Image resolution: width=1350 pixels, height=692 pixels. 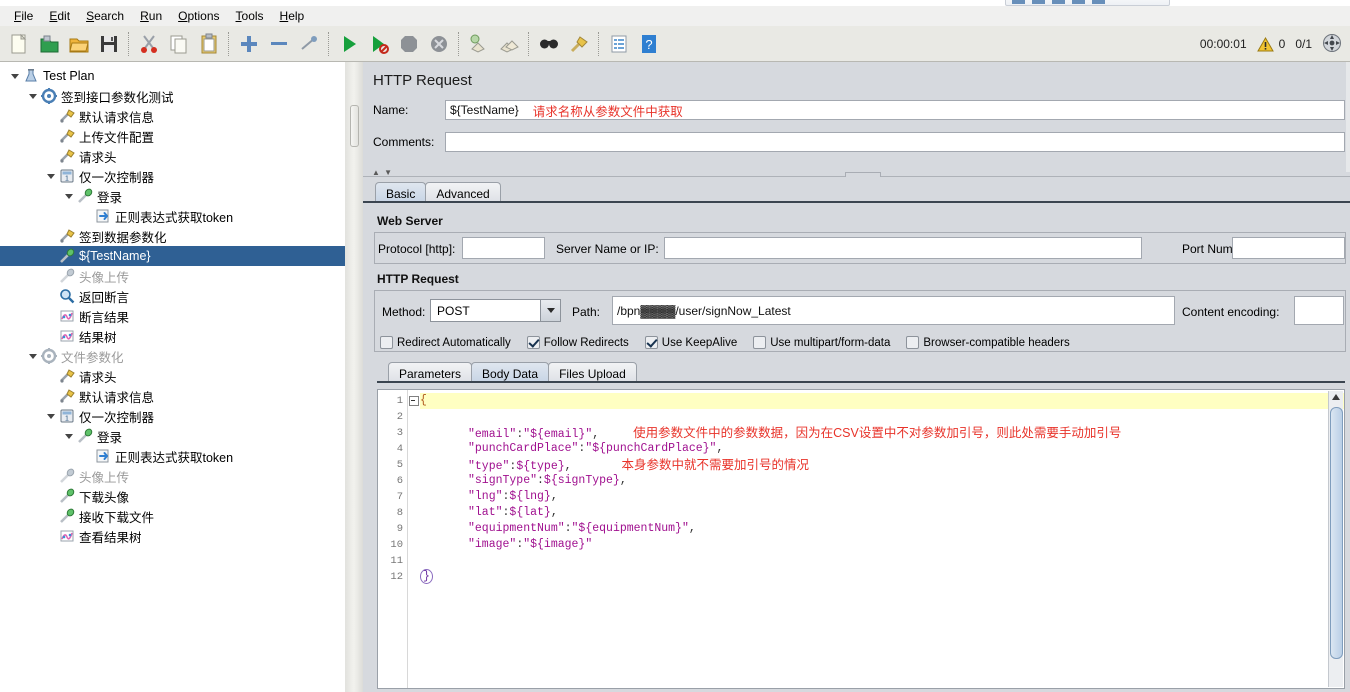 What do you see at coordinates (533, 342) in the screenshot?
I see `checkbox-follow-redirects` at bounding box center [533, 342].